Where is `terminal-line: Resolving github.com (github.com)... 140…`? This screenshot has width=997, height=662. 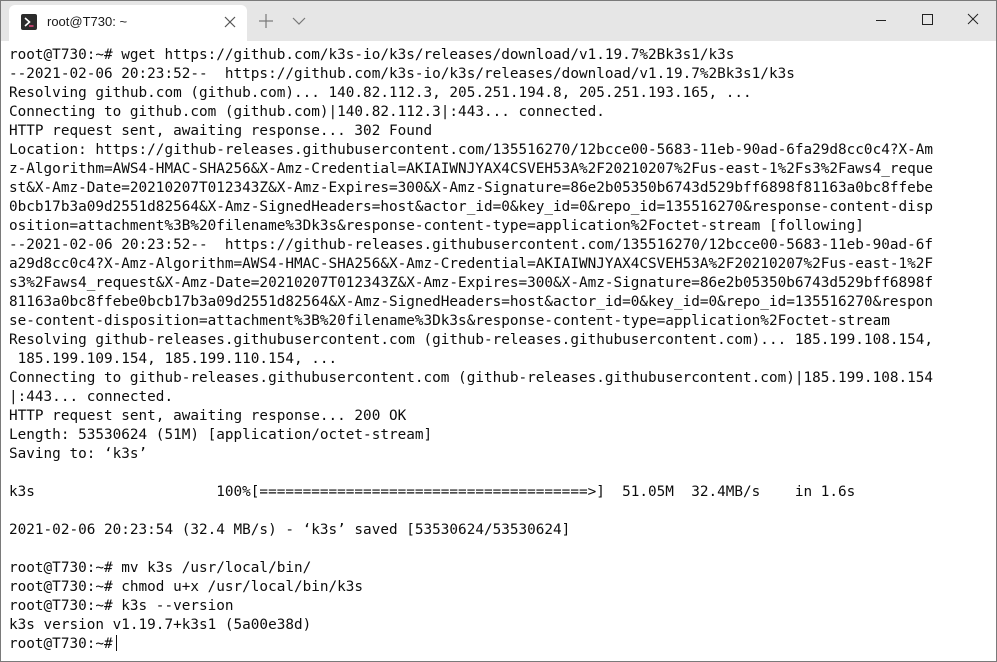 terminal-line: Resolving github.com (github.com)... 140… is located at coordinates (380, 93).